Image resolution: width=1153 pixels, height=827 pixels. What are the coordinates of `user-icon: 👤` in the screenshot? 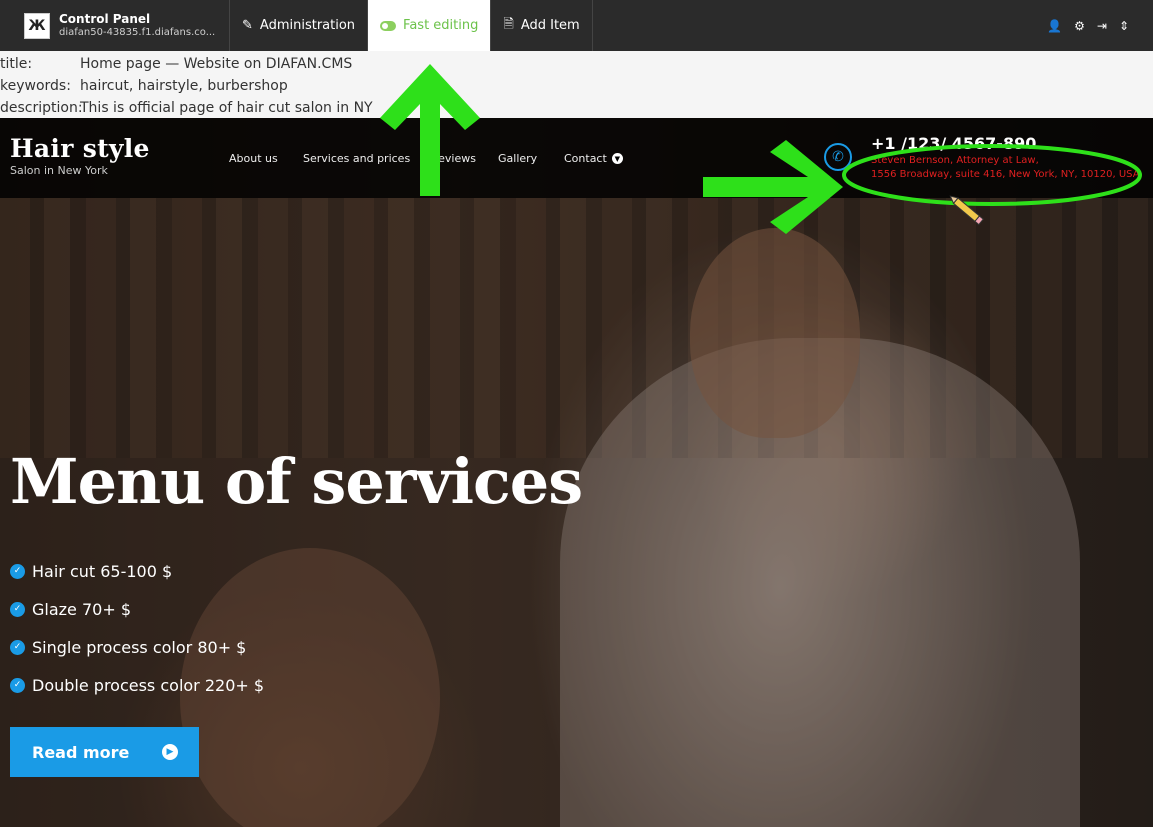 It's located at (1054, 26).